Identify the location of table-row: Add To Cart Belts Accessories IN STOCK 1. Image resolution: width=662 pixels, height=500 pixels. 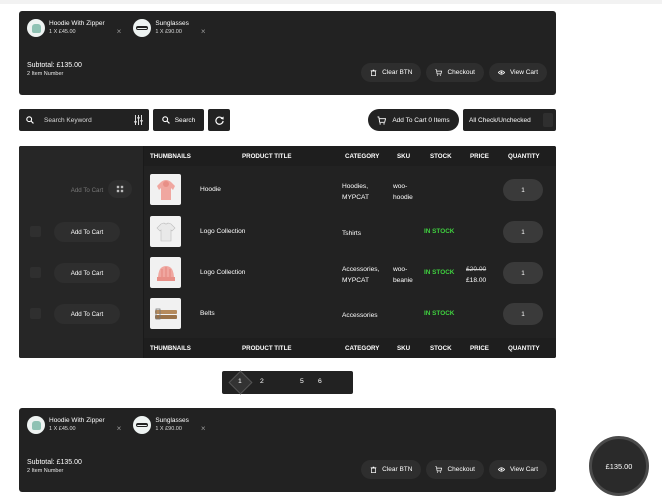
(287, 314).